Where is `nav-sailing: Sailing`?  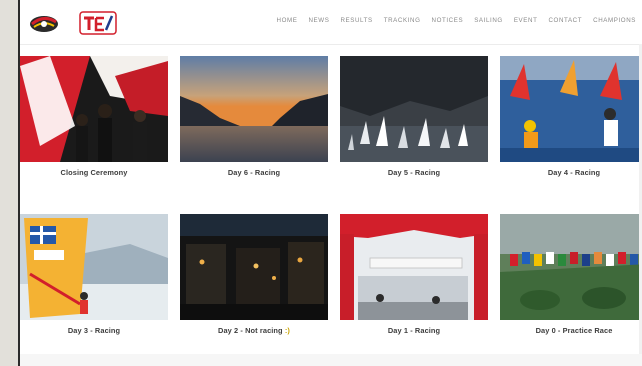
nav-sailing: Sailing is located at coordinates (488, 20).